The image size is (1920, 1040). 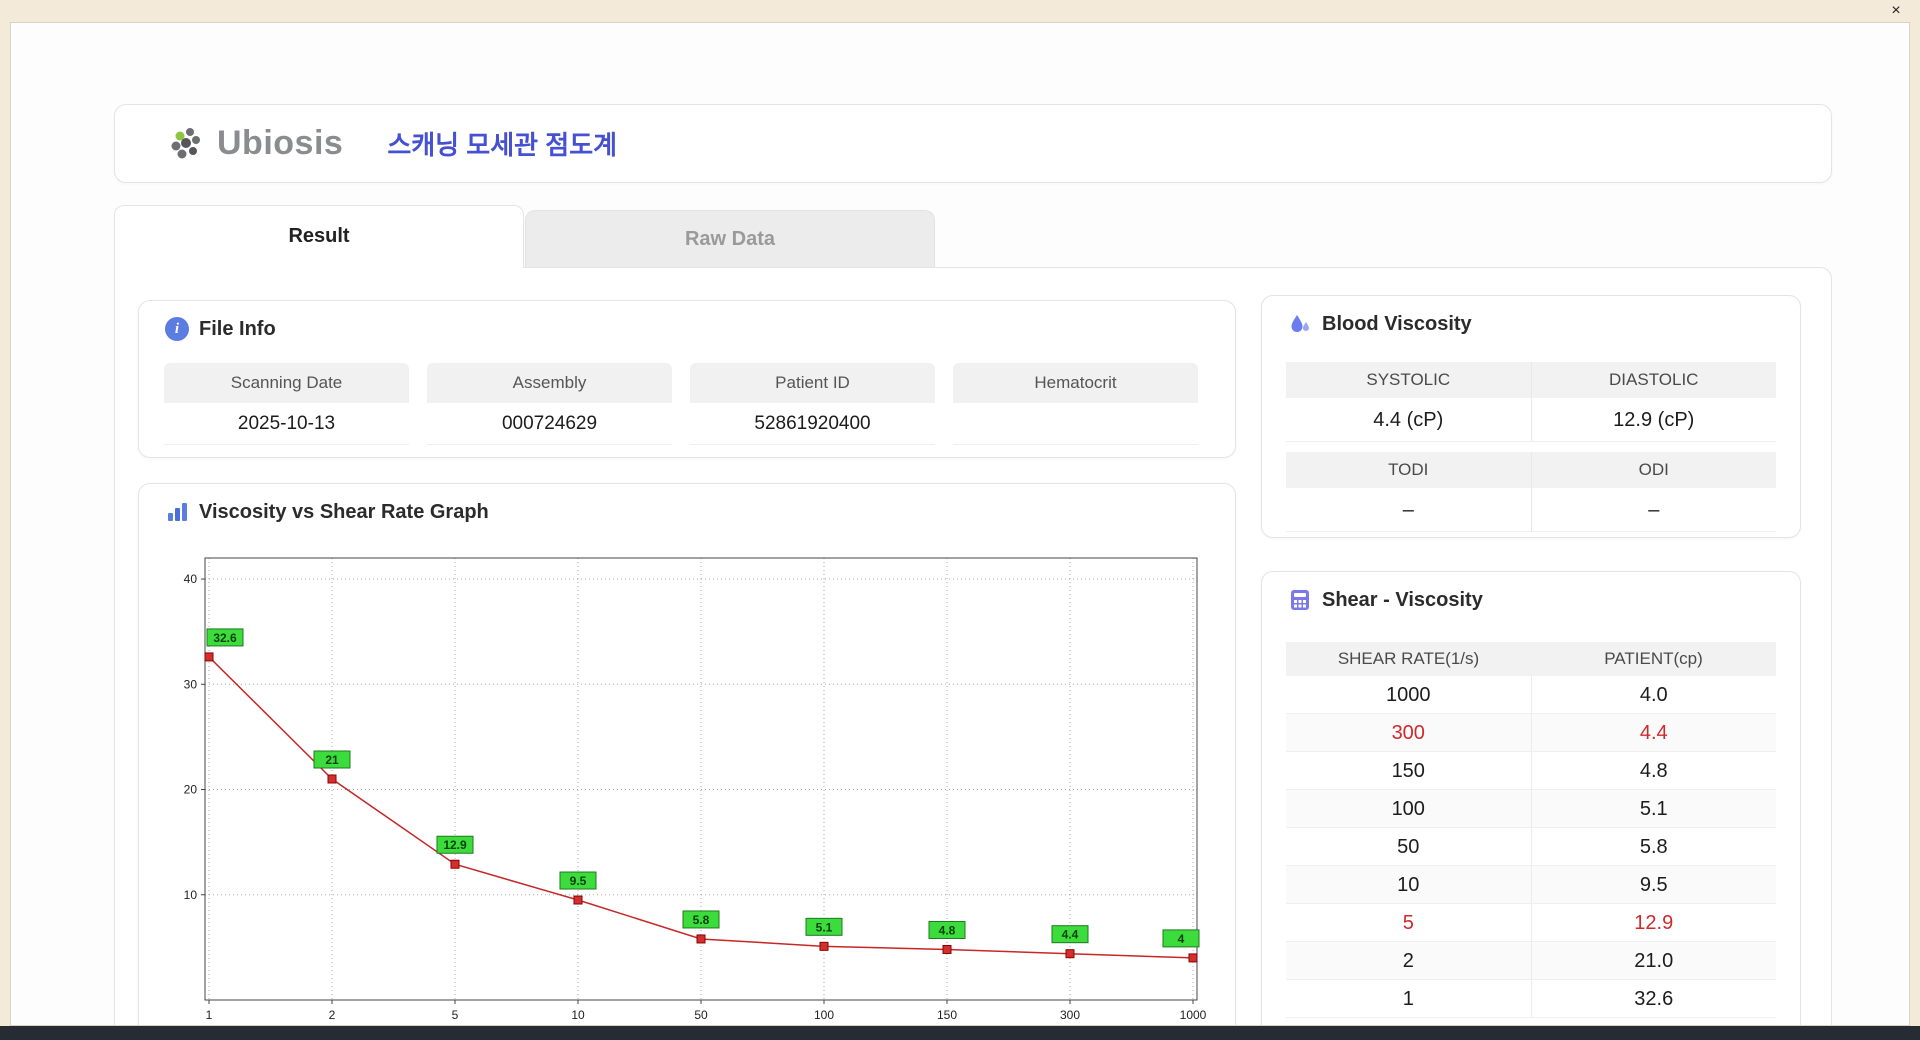 I want to click on field-value, so click(x=1075, y=424).